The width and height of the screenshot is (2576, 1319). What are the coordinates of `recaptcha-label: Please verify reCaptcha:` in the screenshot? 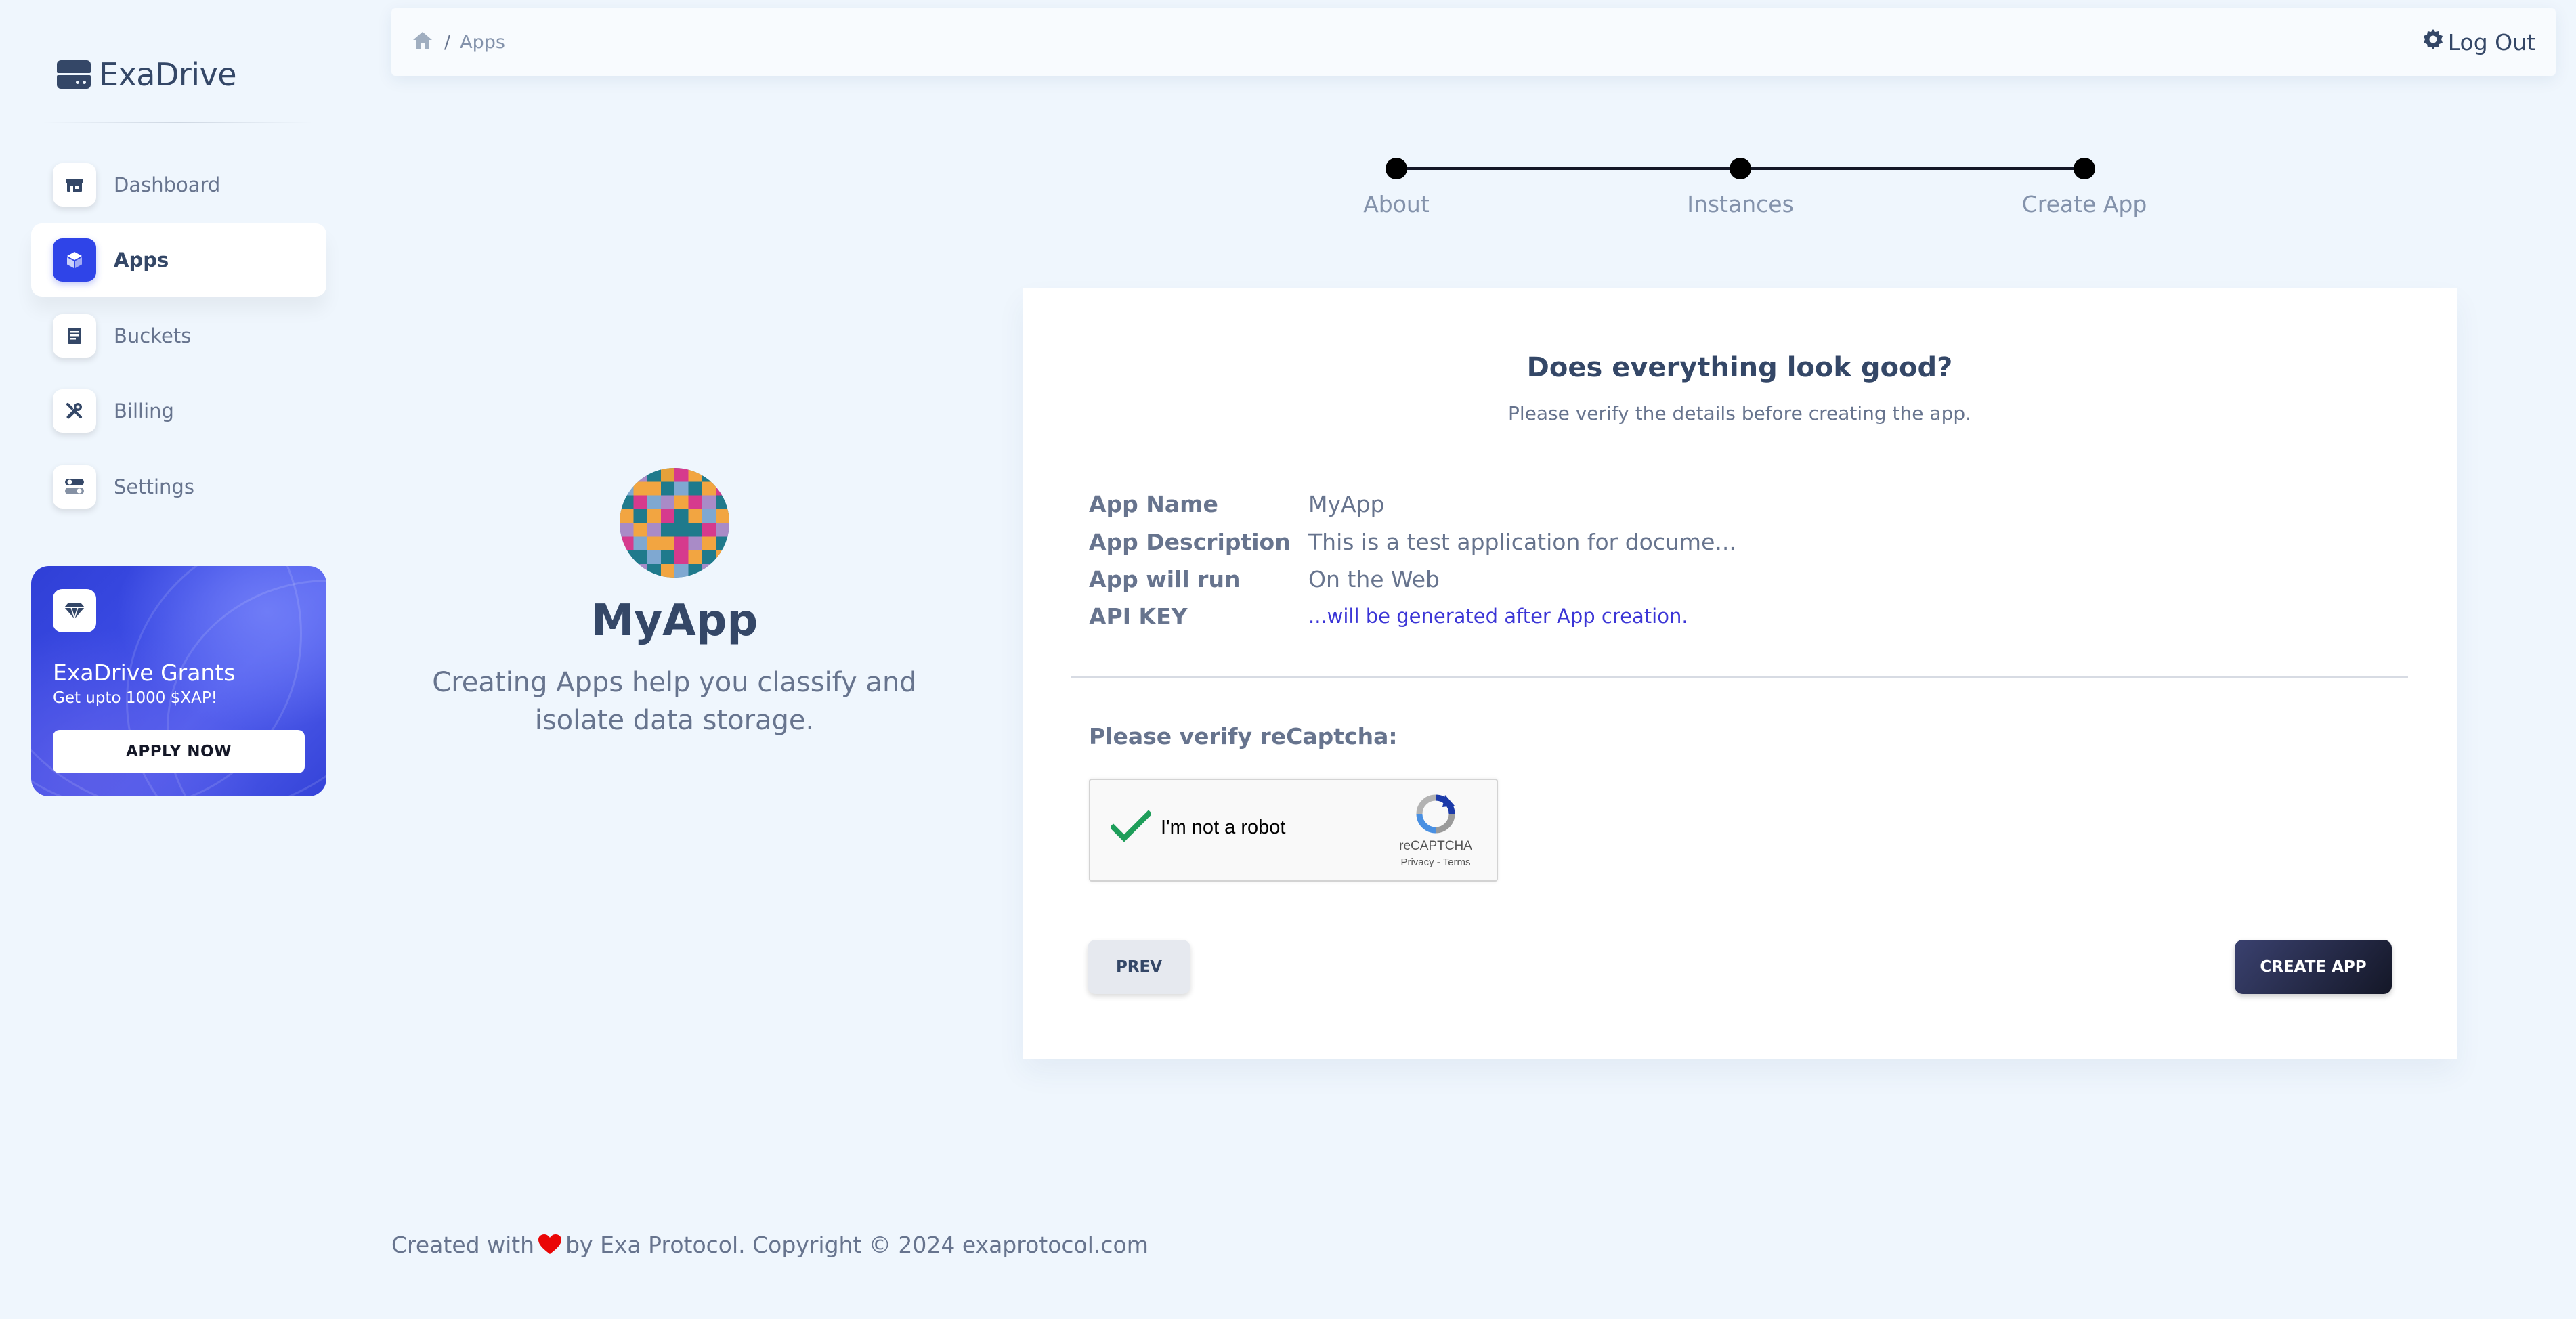 It's located at (1243, 736).